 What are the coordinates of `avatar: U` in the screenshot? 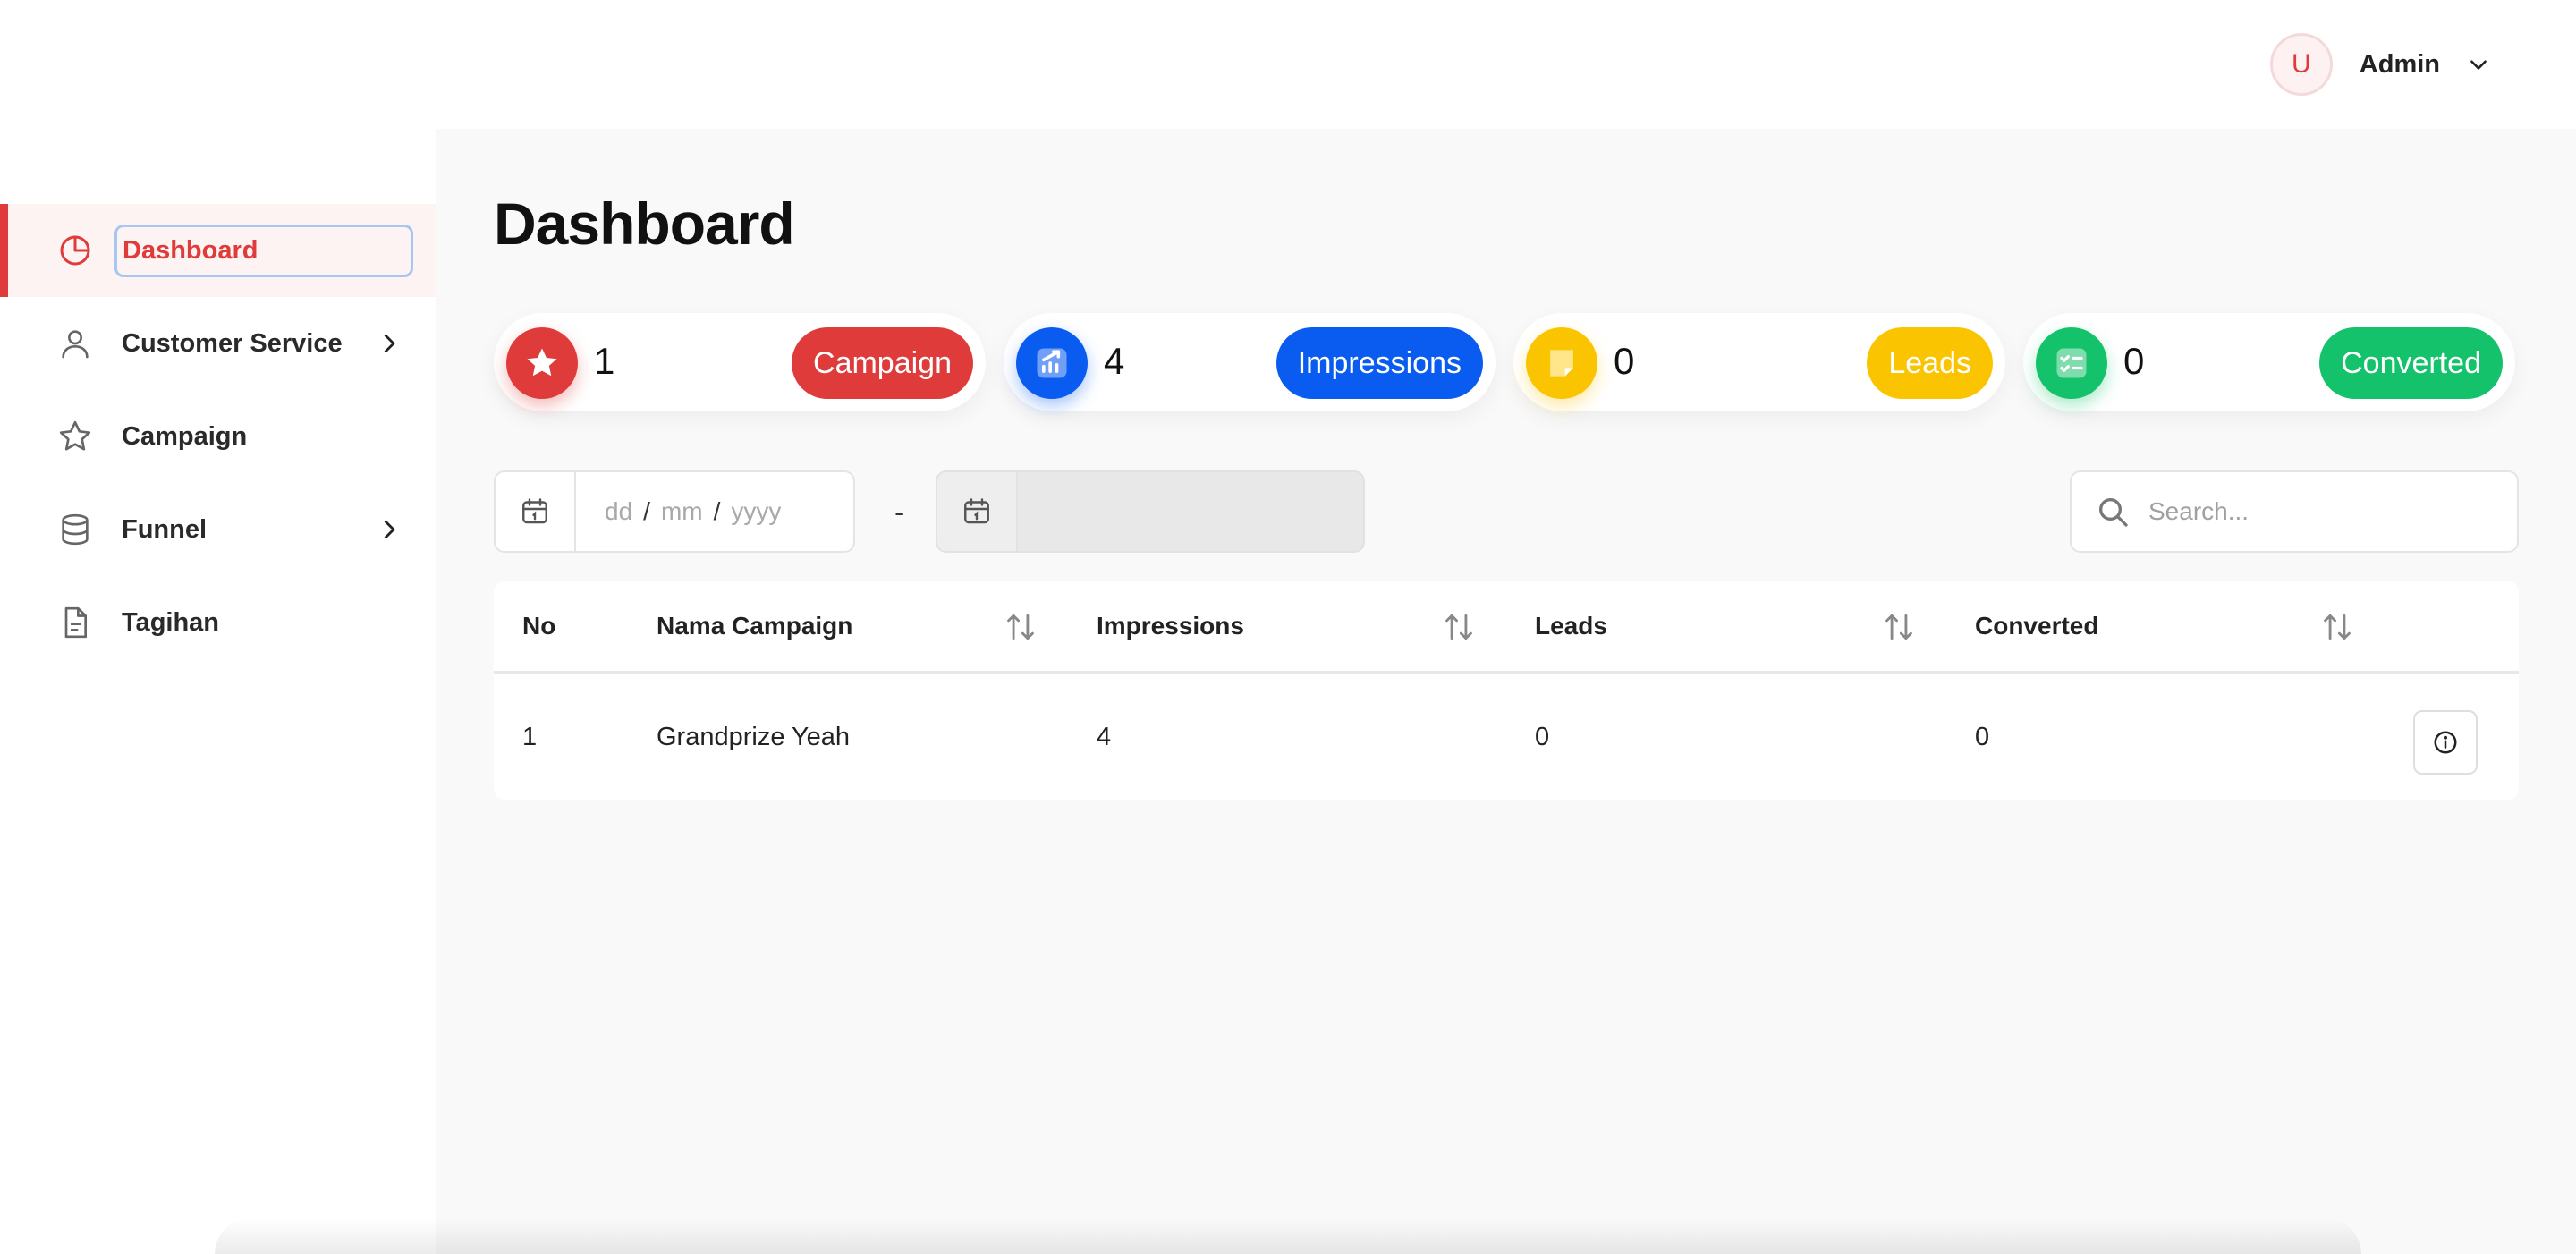 It's located at (2301, 64).